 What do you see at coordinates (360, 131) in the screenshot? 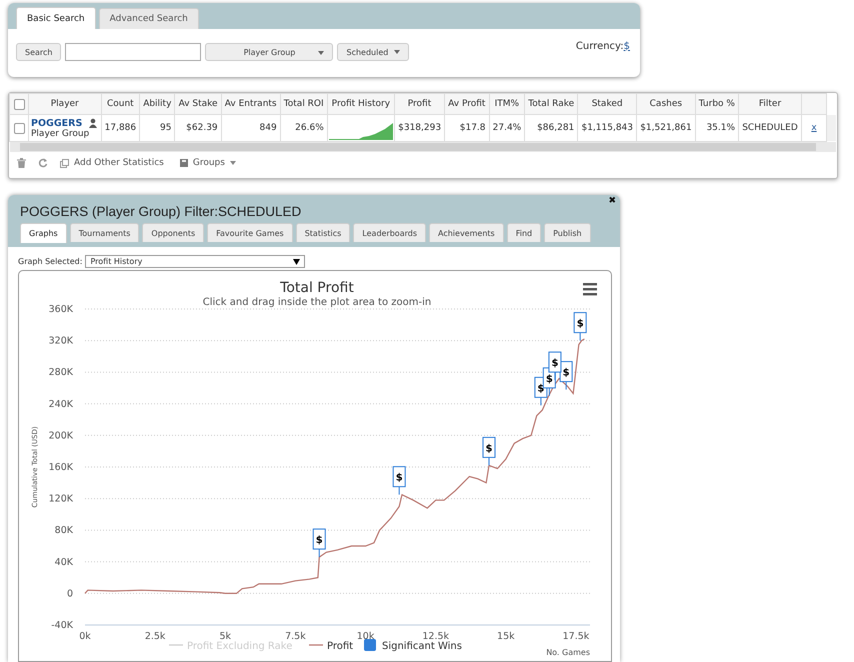
I see `sparkline` at bounding box center [360, 131].